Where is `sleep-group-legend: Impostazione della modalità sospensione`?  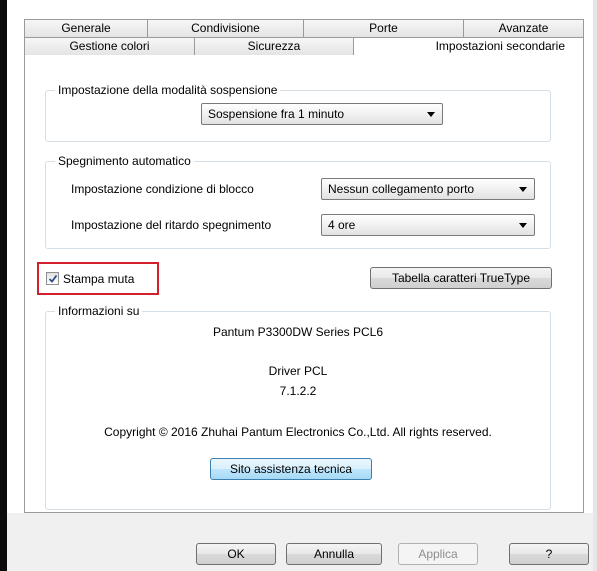
sleep-group-legend: Impostazione della modalità sospensione is located at coordinates (168, 90).